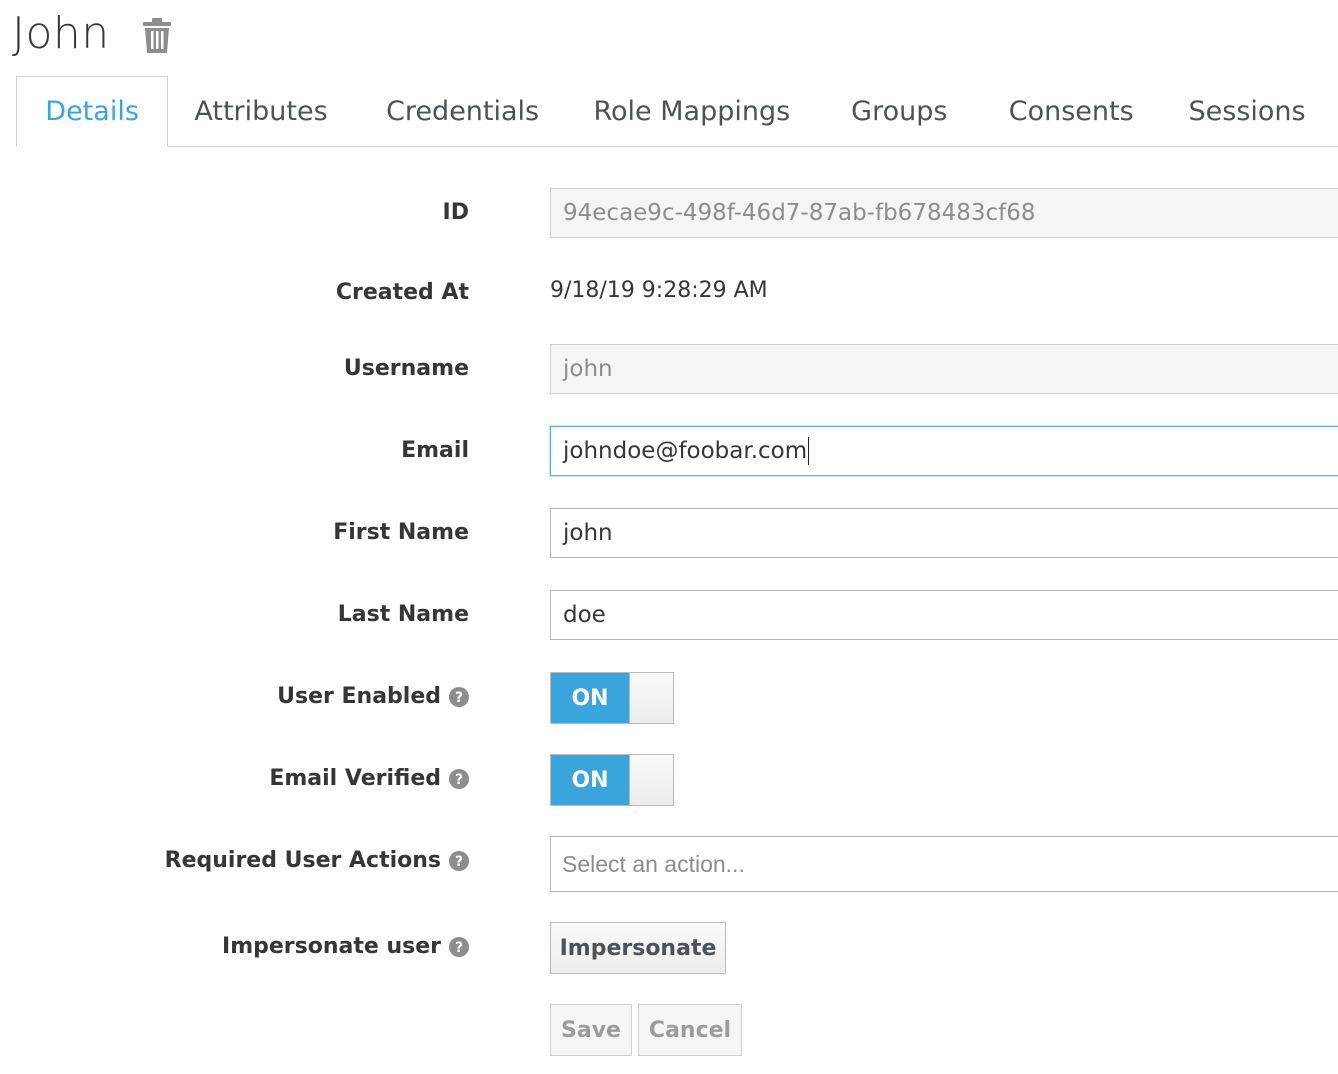  Describe the element at coordinates (591, 1030) in the screenshot. I see `save-button: Save` at that location.